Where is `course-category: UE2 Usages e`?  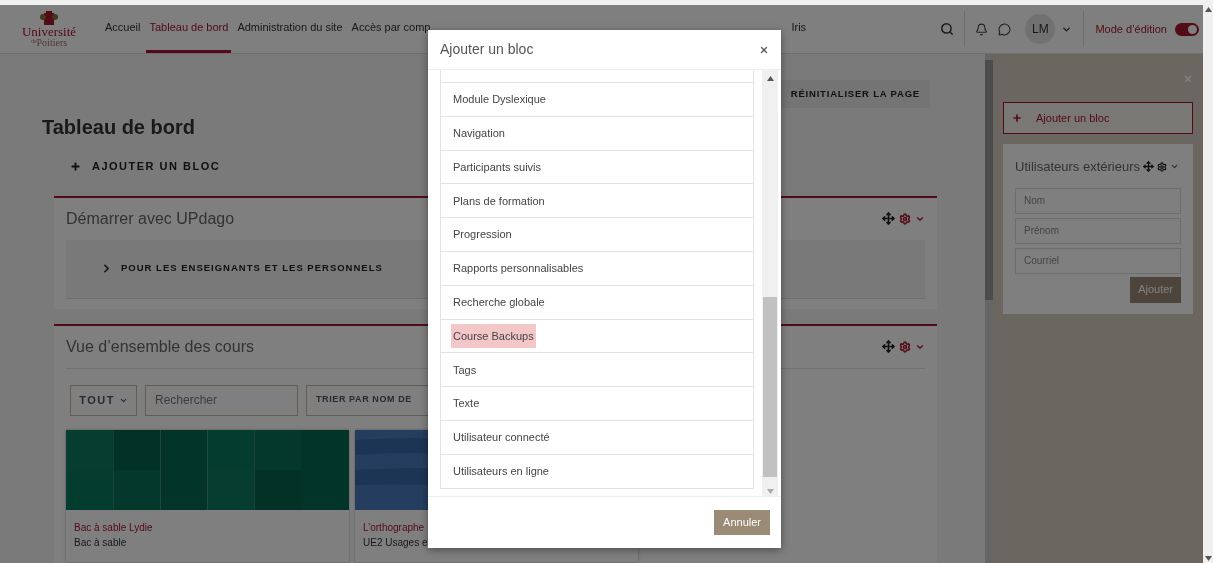 course-category: UE2 Usages e is located at coordinates (395, 542).